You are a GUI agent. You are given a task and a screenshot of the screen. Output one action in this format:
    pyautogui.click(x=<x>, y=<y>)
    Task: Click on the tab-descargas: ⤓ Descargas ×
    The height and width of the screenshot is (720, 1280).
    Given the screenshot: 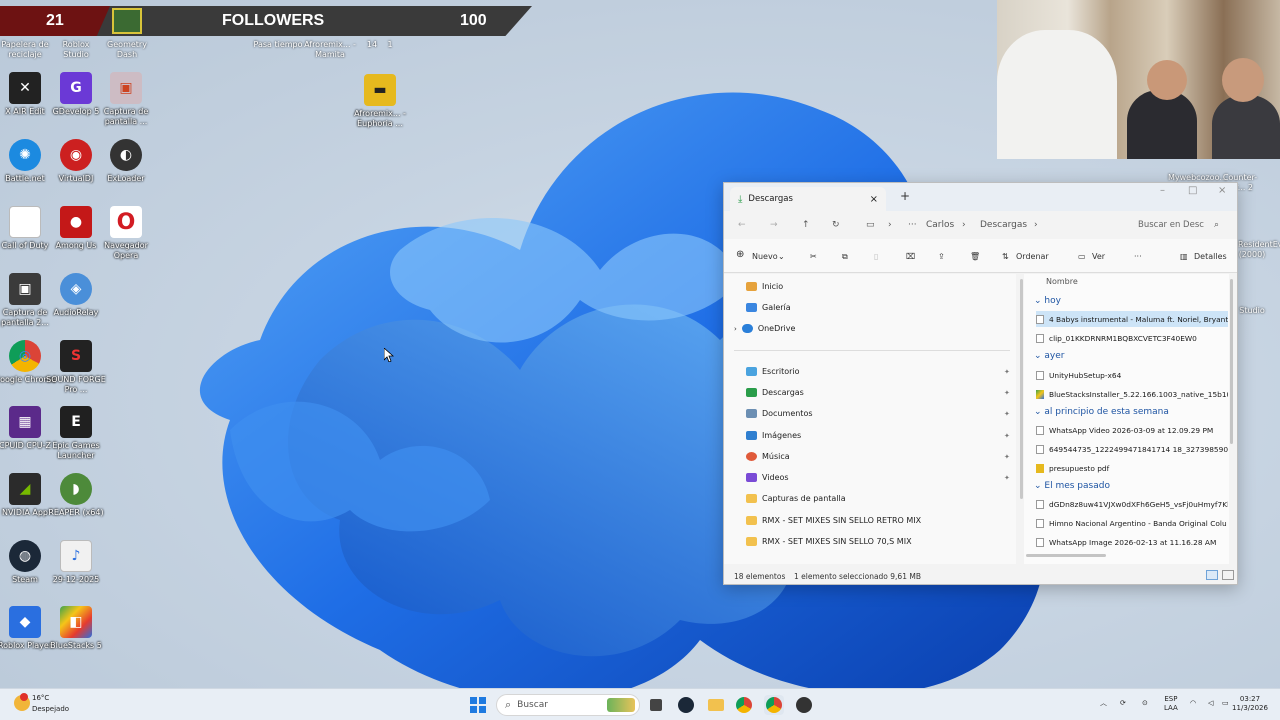 What is the action you would take?
    pyautogui.click(x=808, y=199)
    